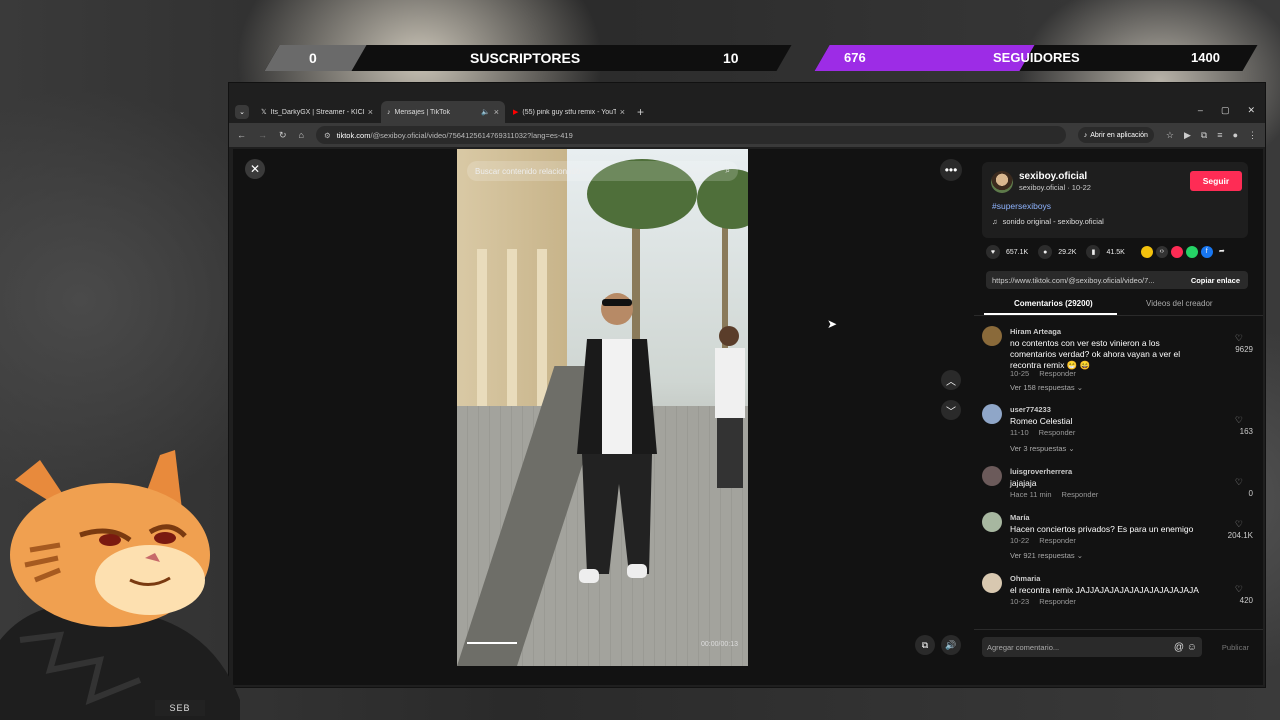 The height and width of the screenshot is (720, 1280). I want to click on tab-tiktok: ♪ Mensajes | TikTok 🔈 ×, so click(443, 112).